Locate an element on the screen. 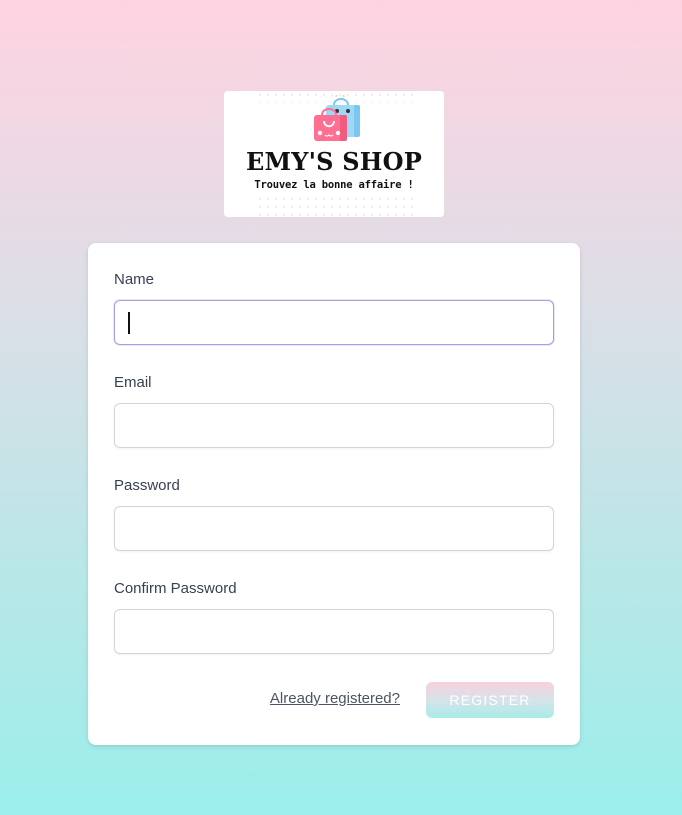  already-registered-link: Already registered? is located at coordinates (335, 698).